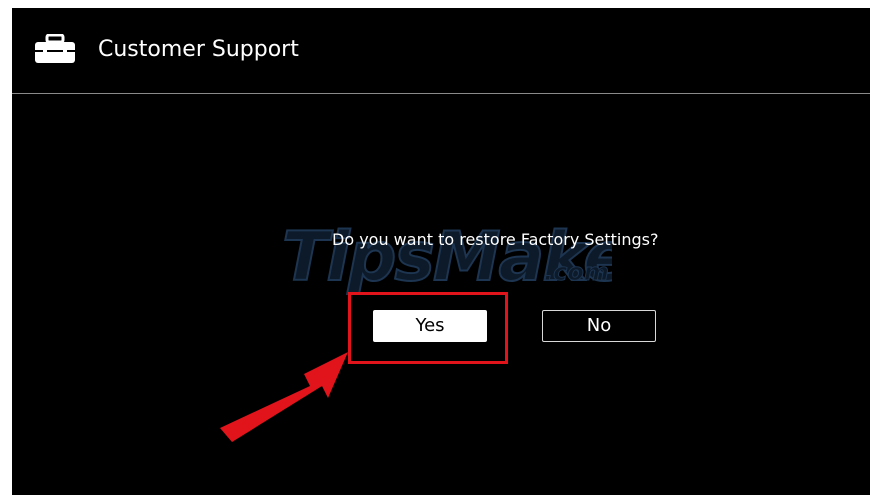 Image resolution: width=870 pixels, height=495 pixels. Describe the element at coordinates (198, 49) in the screenshot. I see `page-title: Customer Support` at that location.